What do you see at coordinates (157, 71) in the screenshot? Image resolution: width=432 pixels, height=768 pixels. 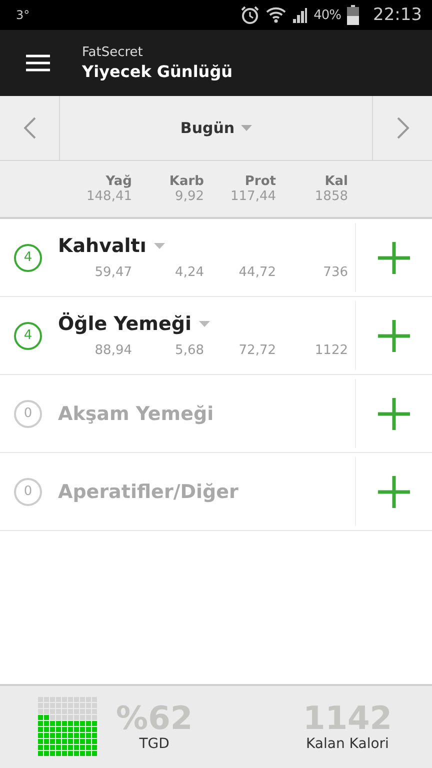 I see `screen-title: Yiyecek Günlüğü` at bounding box center [157, 71].